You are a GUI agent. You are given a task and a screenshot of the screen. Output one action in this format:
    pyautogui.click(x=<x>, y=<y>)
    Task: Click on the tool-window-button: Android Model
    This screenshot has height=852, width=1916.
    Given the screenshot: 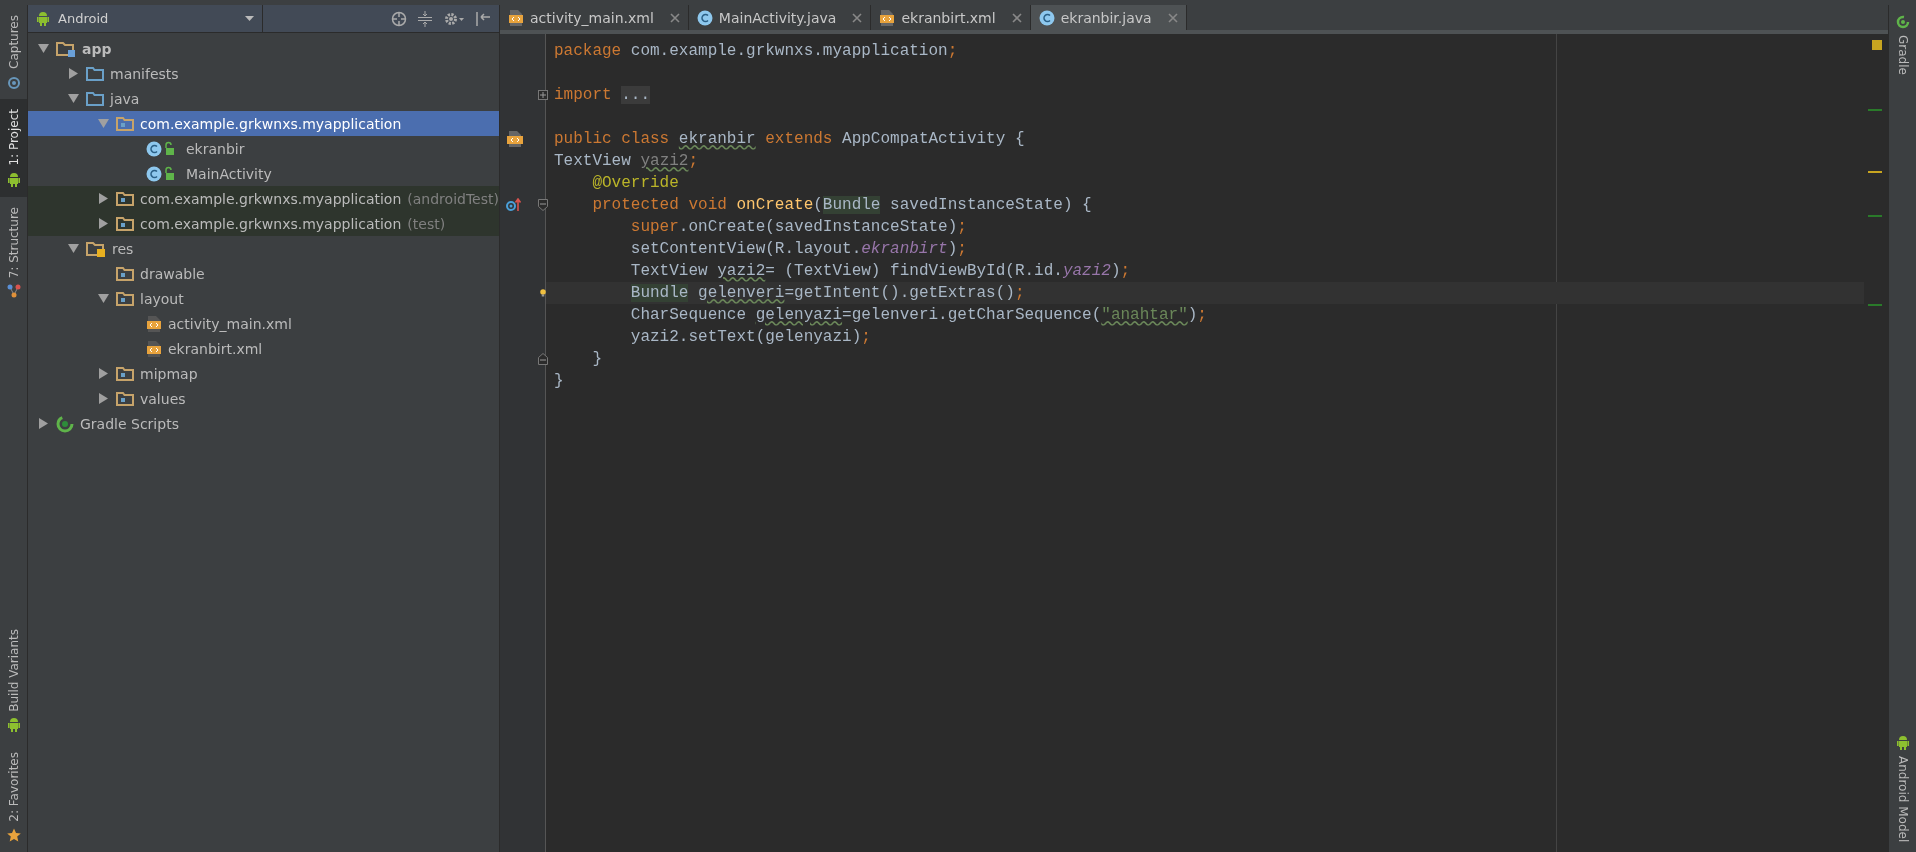 What is the action you would take?
    pyautogui.click(x=1902, y=788)
    